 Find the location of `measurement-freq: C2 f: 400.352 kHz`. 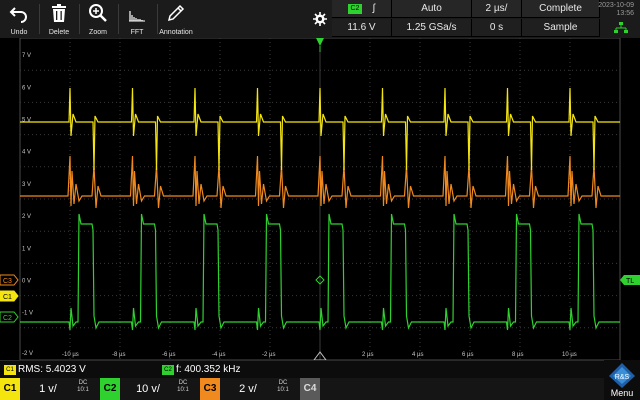

measurement-freq: C2 f: 400.352 kHz is located at coordinates (201, 370).